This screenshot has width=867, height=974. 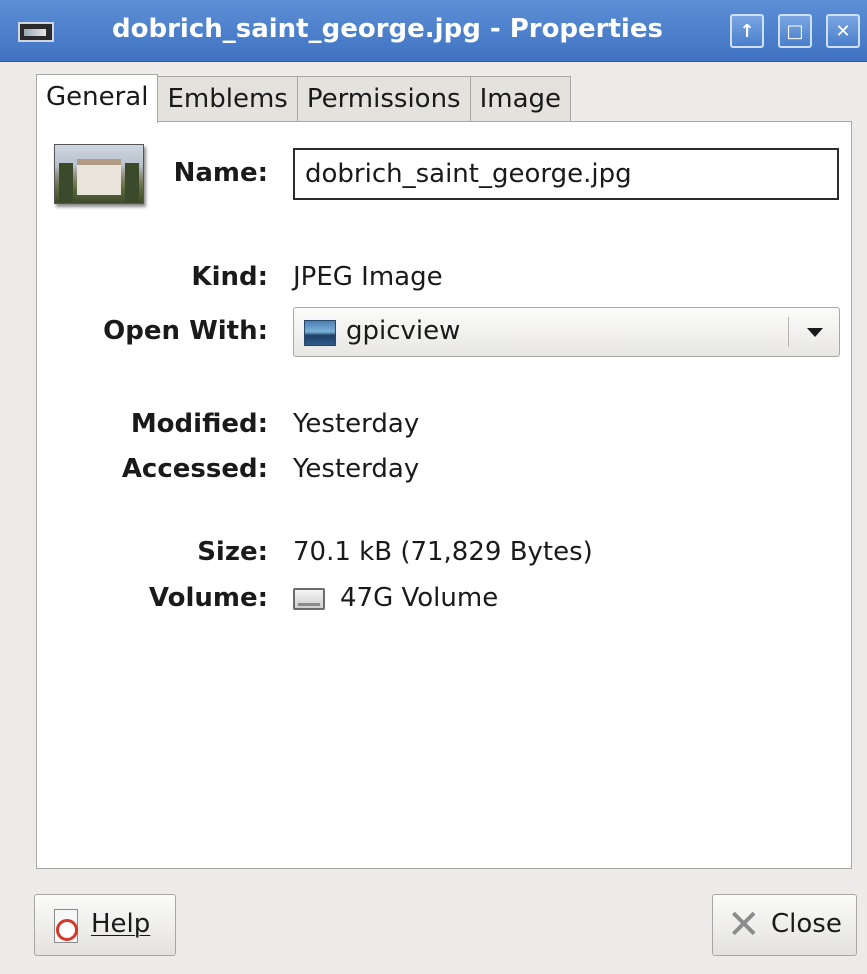 What do you see at coordinates (220, 173) in the screenshot?
I see `name-label: Name:` at bounding box center [220, 173].